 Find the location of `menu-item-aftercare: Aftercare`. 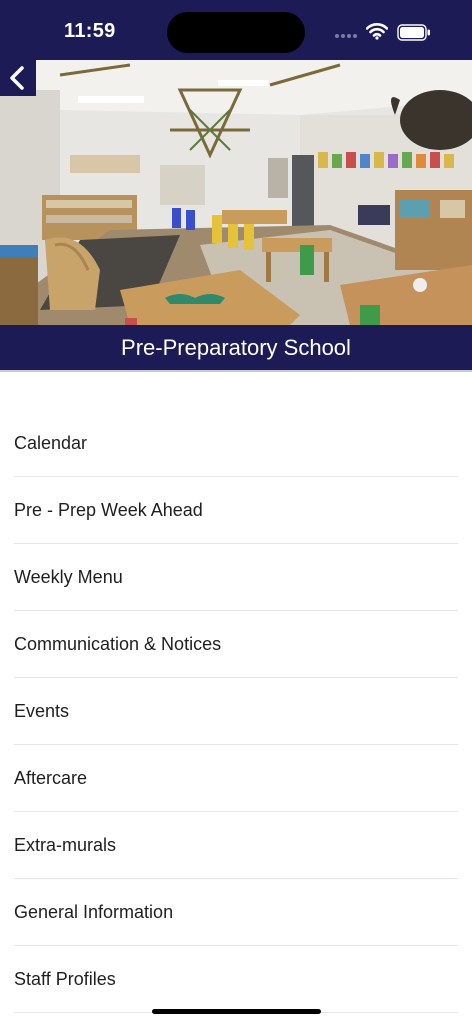

menu-item-aftercare: Aftercare is located at coordinates (236, 778).